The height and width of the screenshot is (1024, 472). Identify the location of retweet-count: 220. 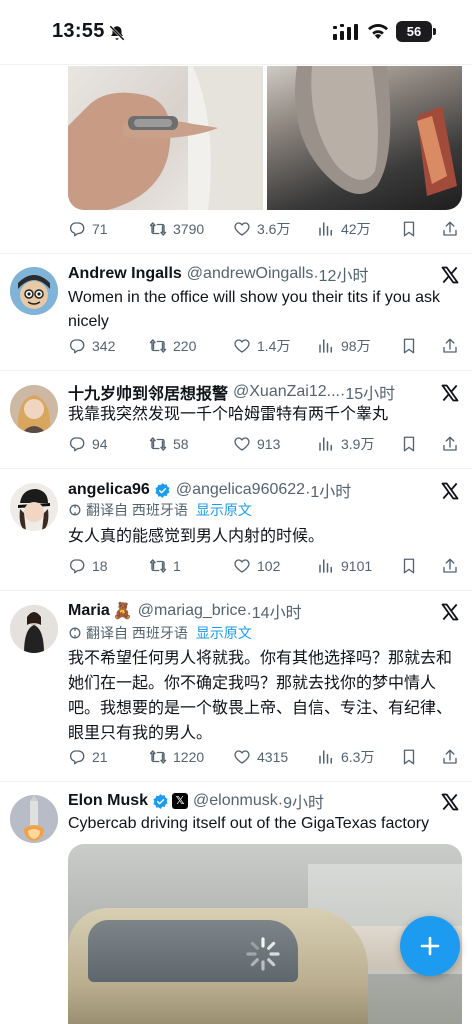
(185, 346).